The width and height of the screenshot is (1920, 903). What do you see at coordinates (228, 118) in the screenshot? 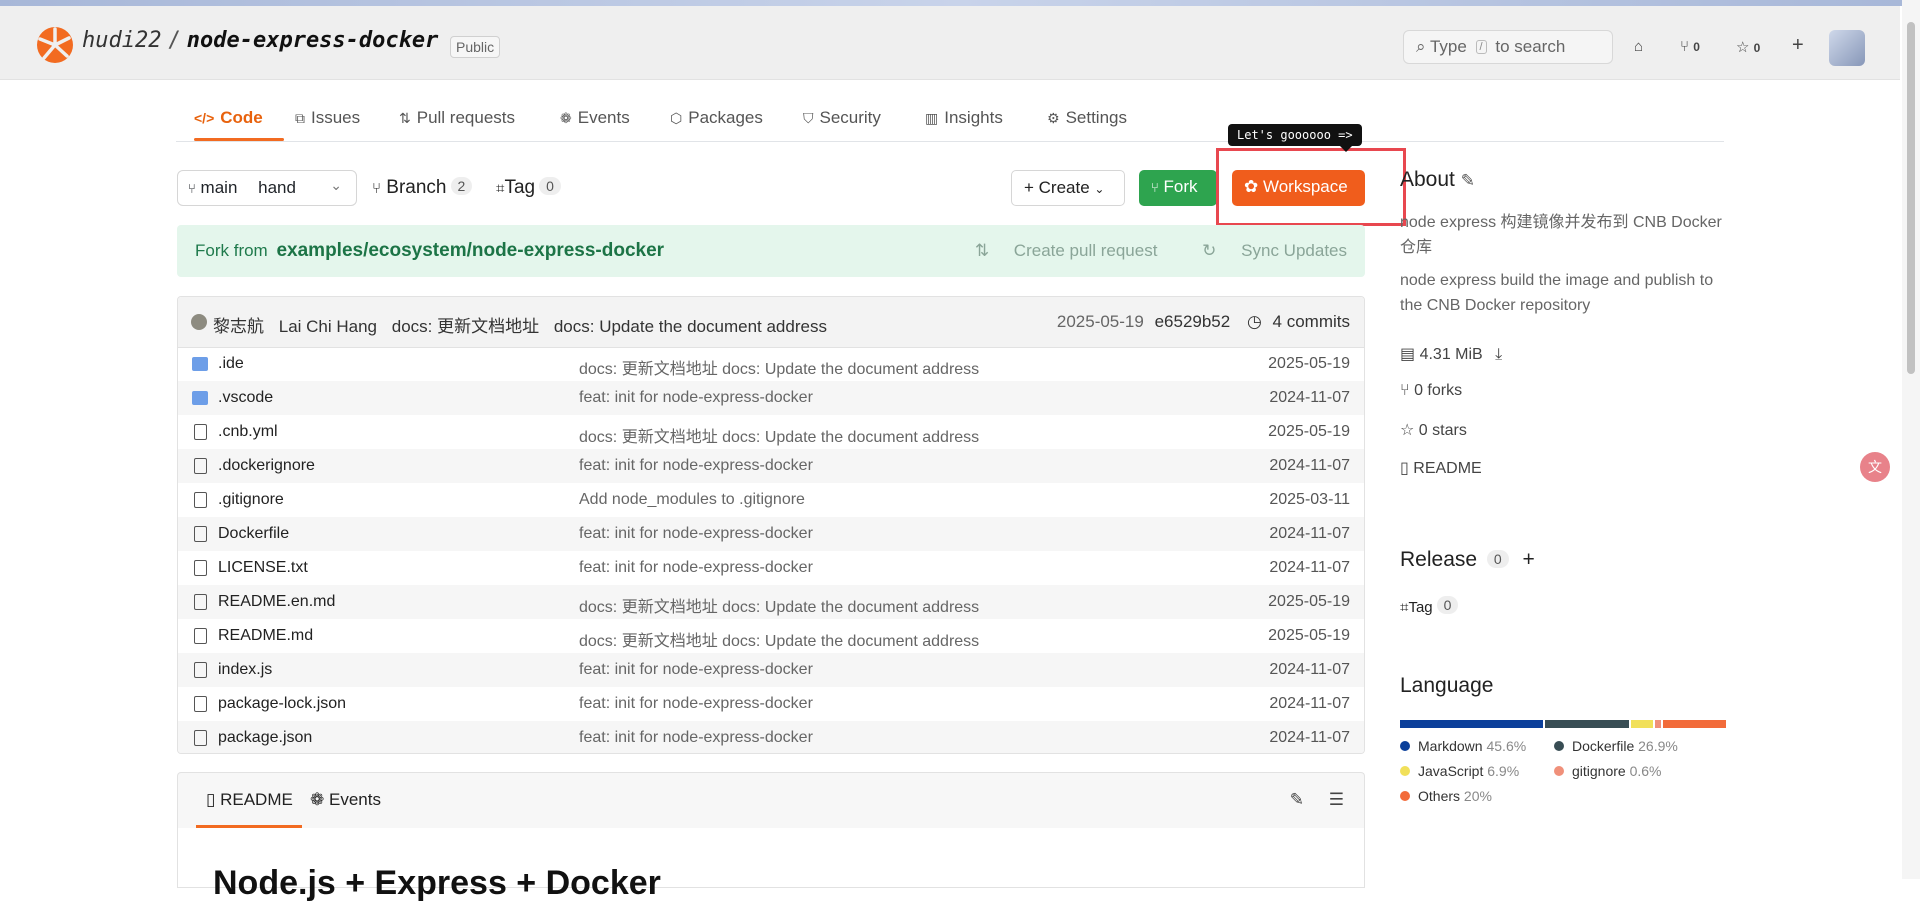
I see `tab-code: </> Code` at bounding box center [228, 118].